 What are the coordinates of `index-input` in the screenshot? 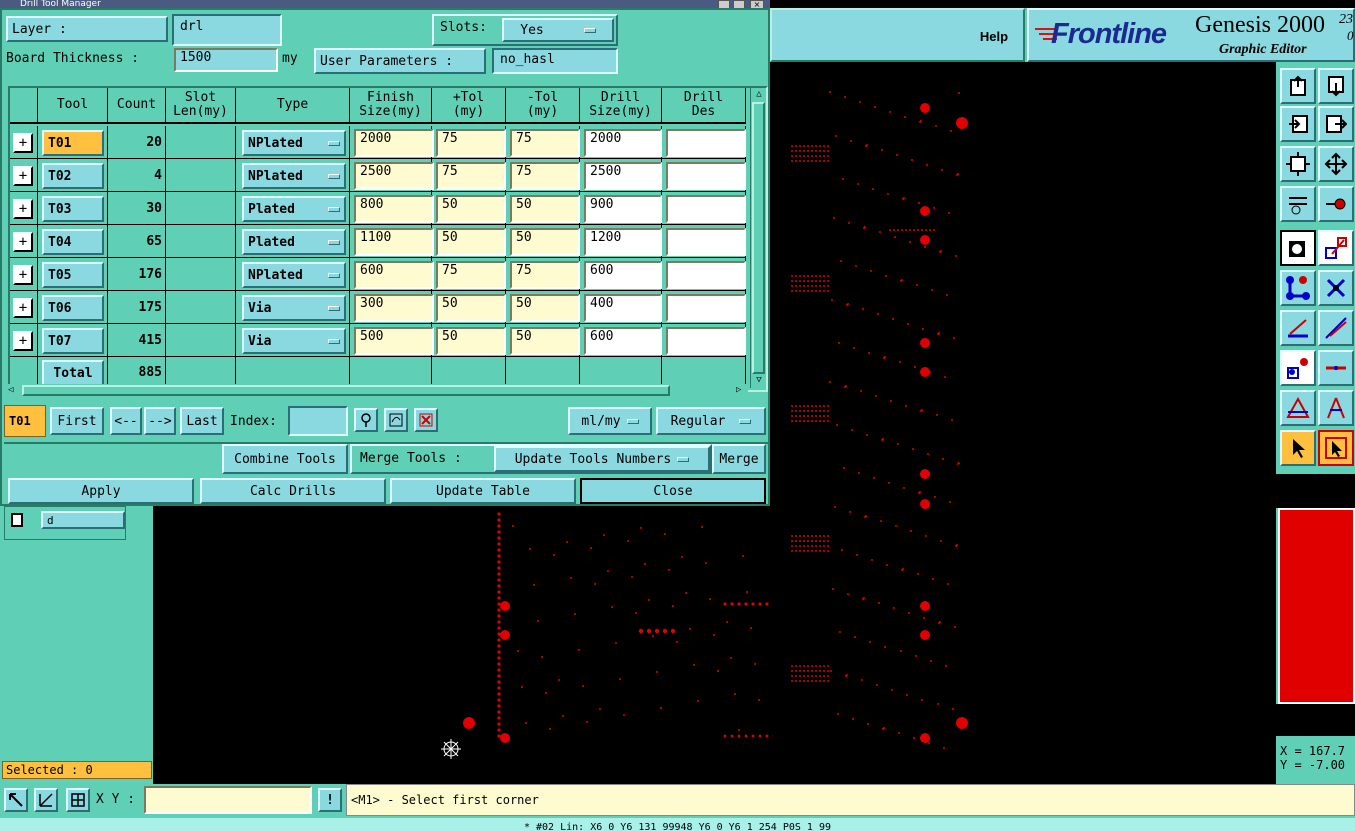 It's located at (318, 421).